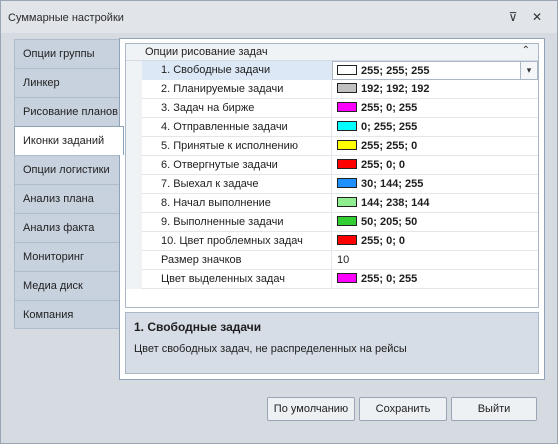 The width and height of the screenshot is (558, 444). Describe the element at coordinates (494, 409) in the screenshot. I see `exit-button: Выйти` at that location.